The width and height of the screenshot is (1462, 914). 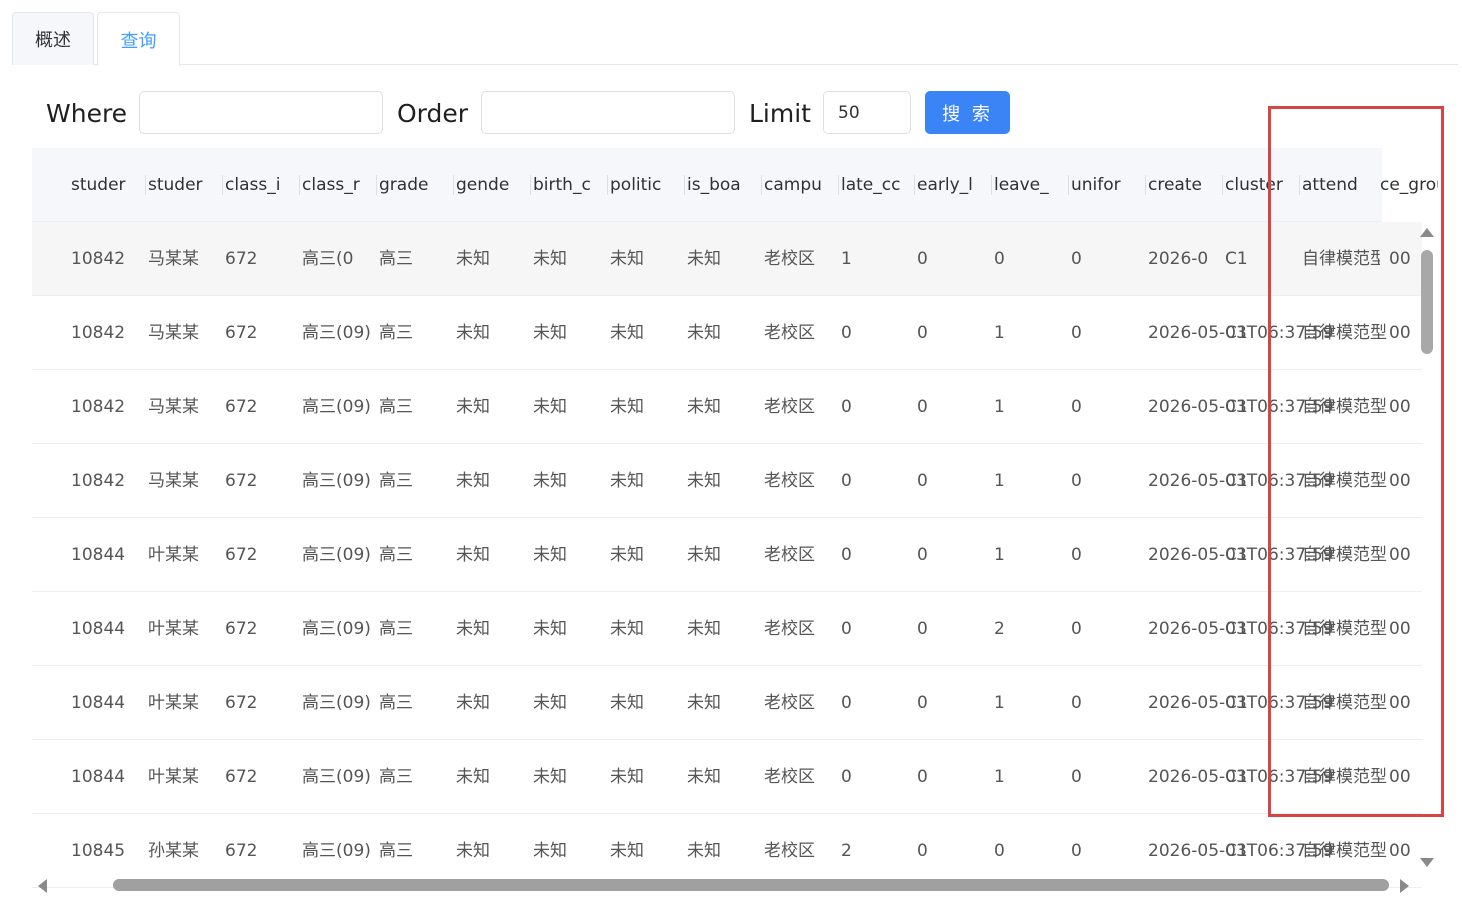 What do you see at coordinates (261, 112) in the screenshot?
I see `where-input` at bounding box center [261, 112].